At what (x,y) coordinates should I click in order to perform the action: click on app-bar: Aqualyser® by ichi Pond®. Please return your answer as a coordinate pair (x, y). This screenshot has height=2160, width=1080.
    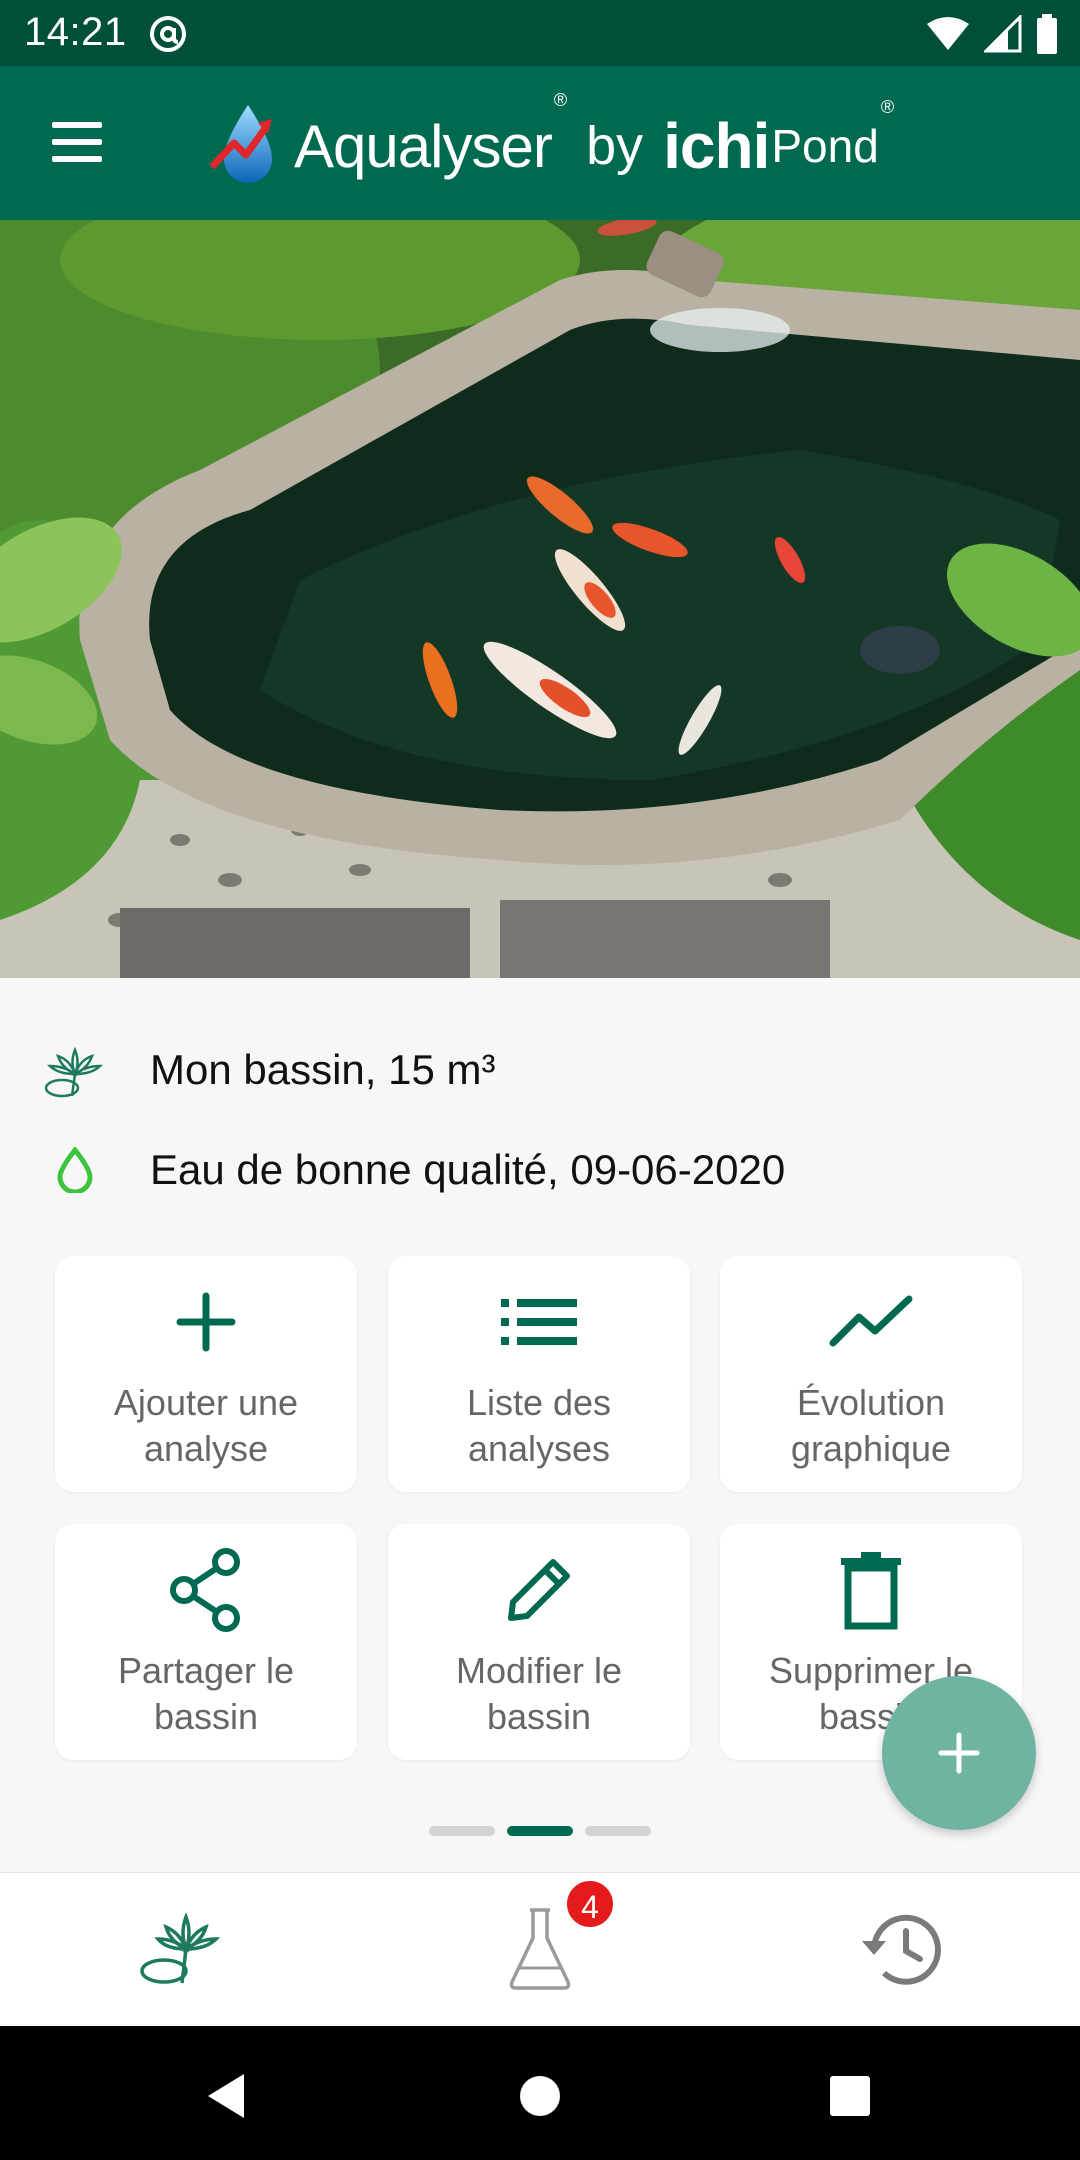
    Looking at the image, I should click on (540, 143).